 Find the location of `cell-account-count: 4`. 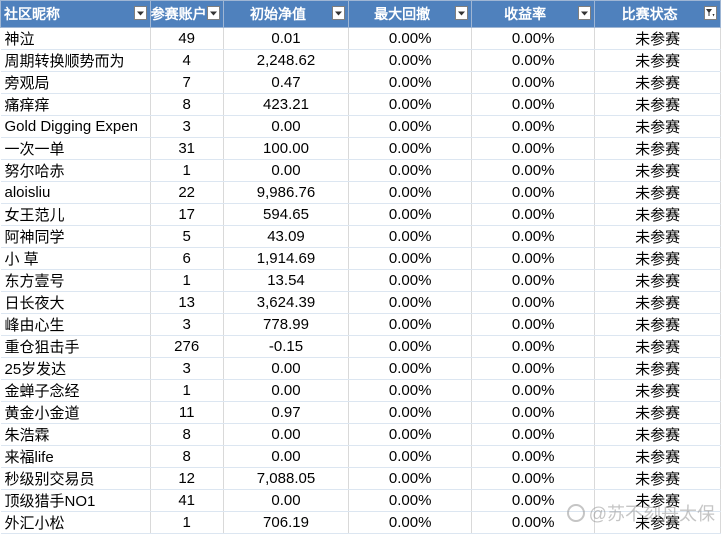

cell-account-count: 4 is located at coordinates (187, 60).